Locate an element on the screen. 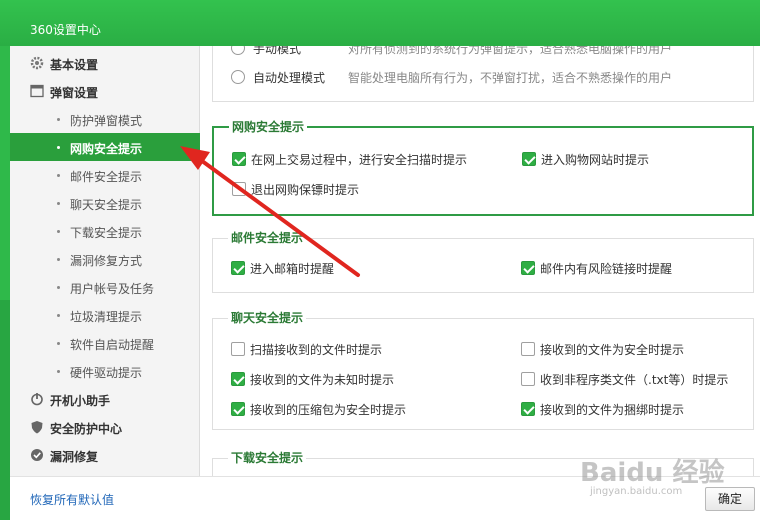 The height and width of the screenshot is (520, 760). window-title: 360设置中心 is located at coordinates (65, 30).